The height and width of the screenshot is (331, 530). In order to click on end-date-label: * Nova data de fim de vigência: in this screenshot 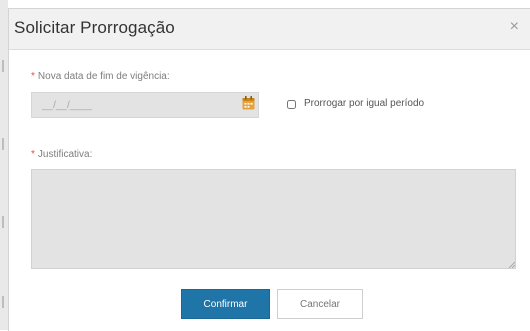, I will do `click(100, 76)`.